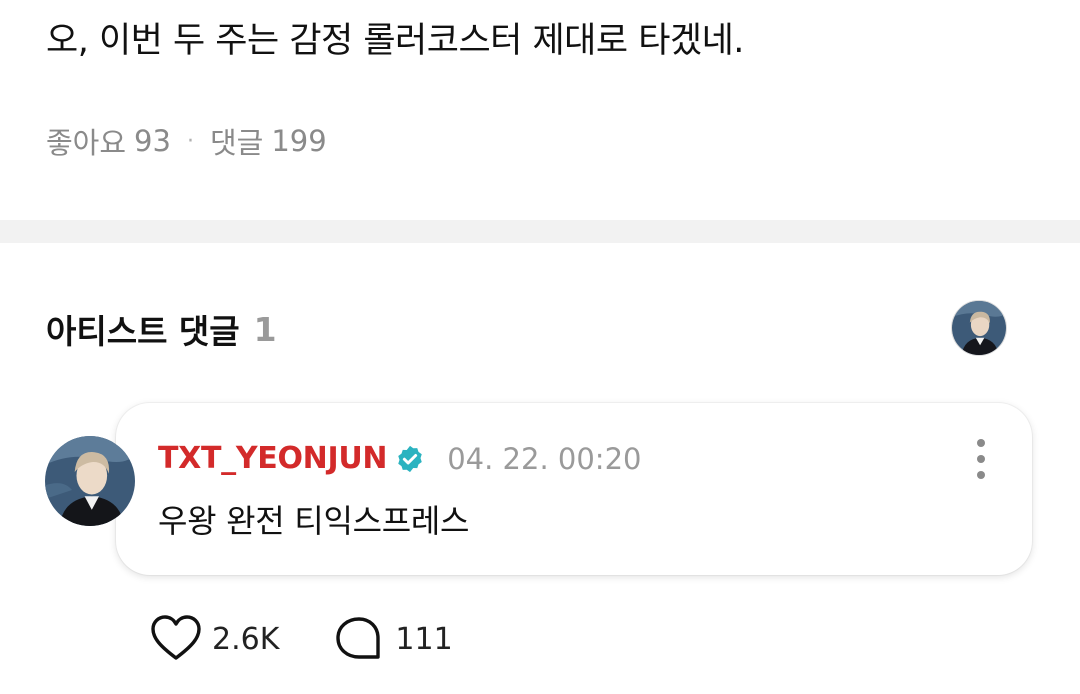 Image resolution: width=1080 pixels, height=694 pixels. Describe the element at coordinates (395, 41) in the screenshot. I see `post-text: 오, 이번 두 주는 감정 롤러코스터 제대로 타겠네.` at that location.